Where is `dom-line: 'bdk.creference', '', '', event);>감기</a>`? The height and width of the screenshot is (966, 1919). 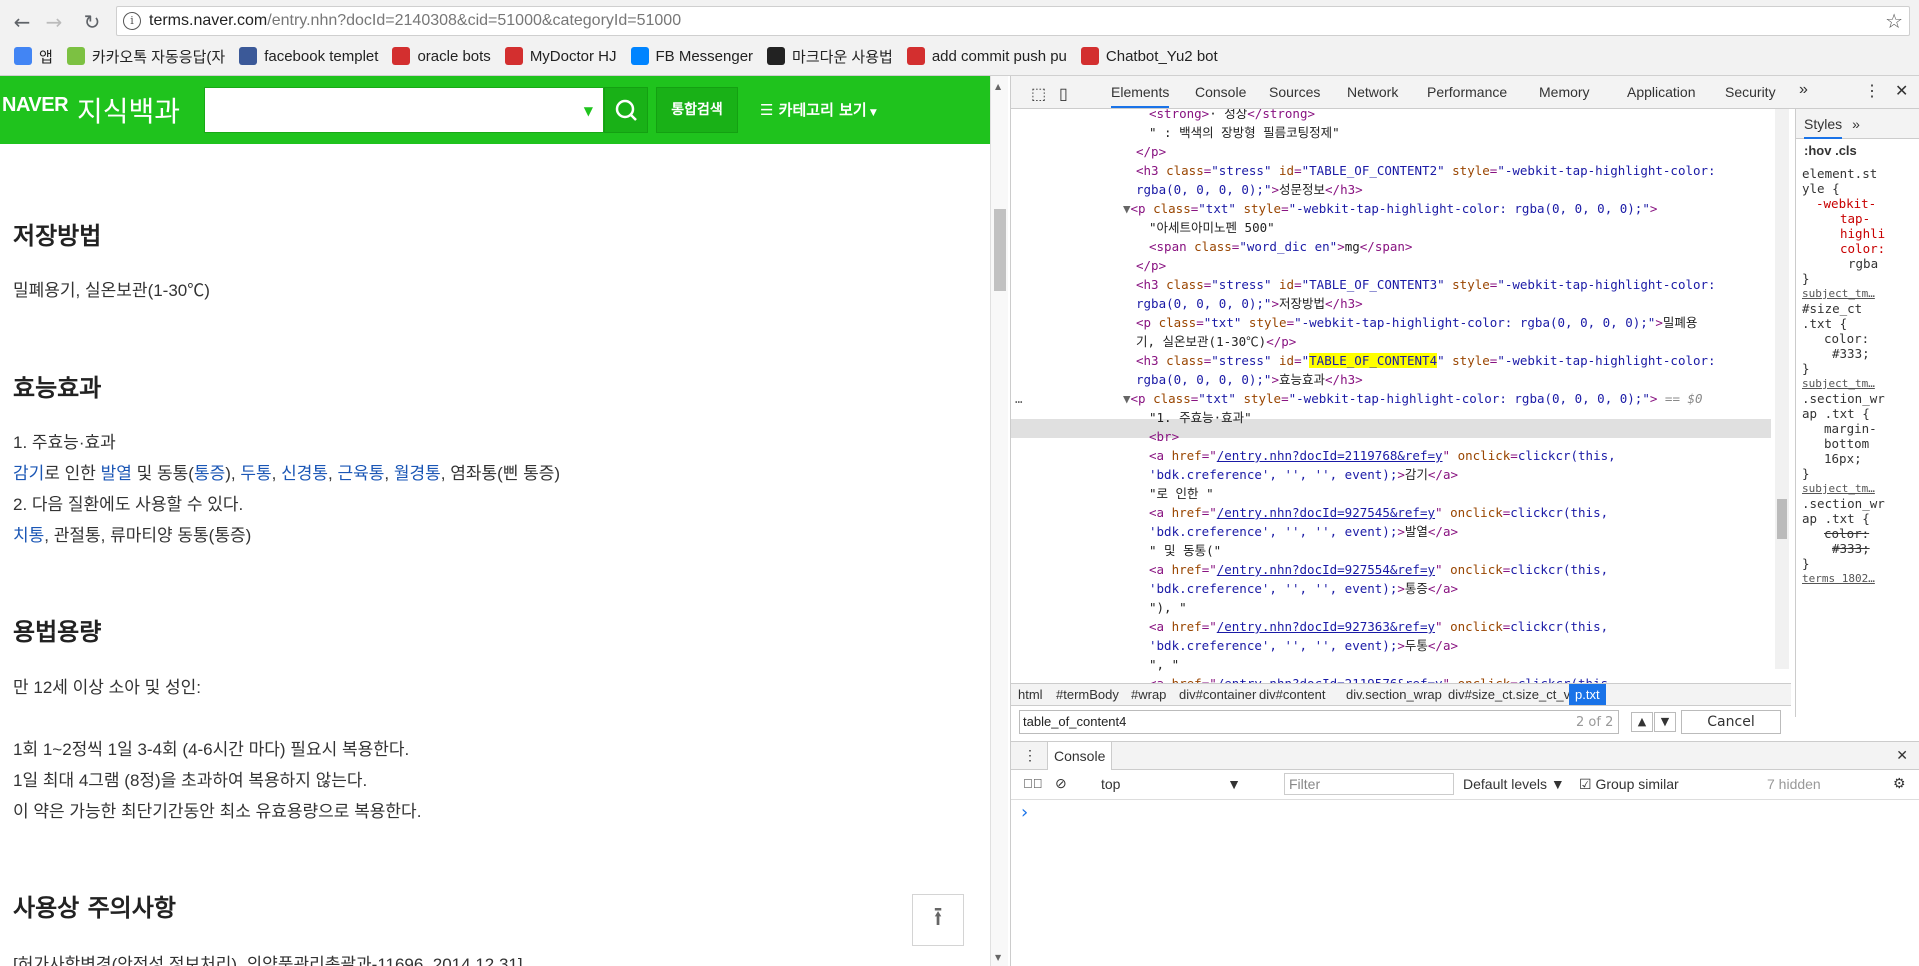 dom-line: 'bdk.creference', '', '', event);>감기</a> is located at coordinates (1303, 474).